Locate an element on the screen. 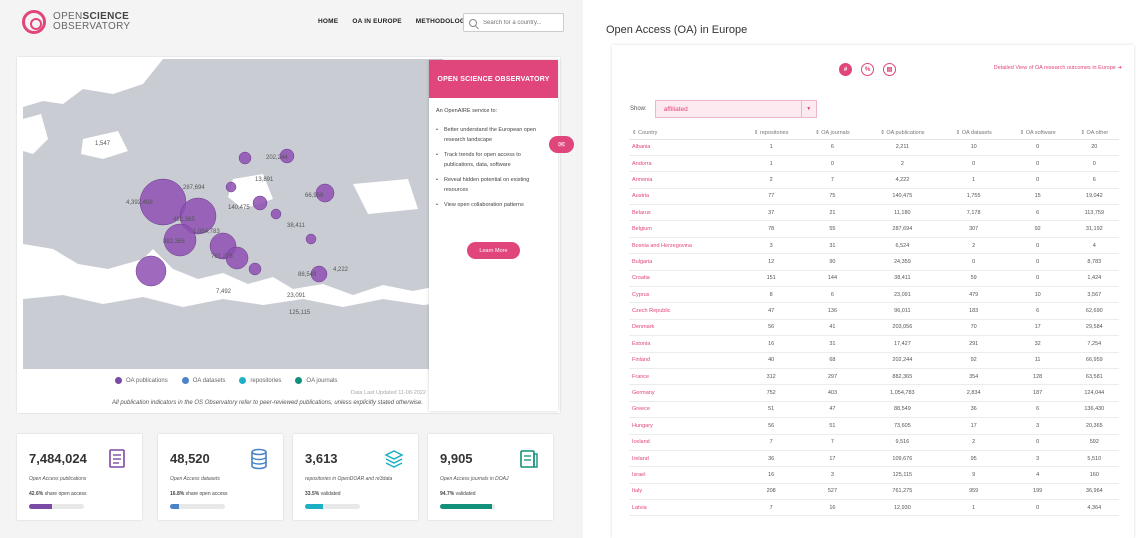 The height and width of the screenshot is (538, 1140). map-label-belgium: 287,694 is located at coordinates (194, 188).